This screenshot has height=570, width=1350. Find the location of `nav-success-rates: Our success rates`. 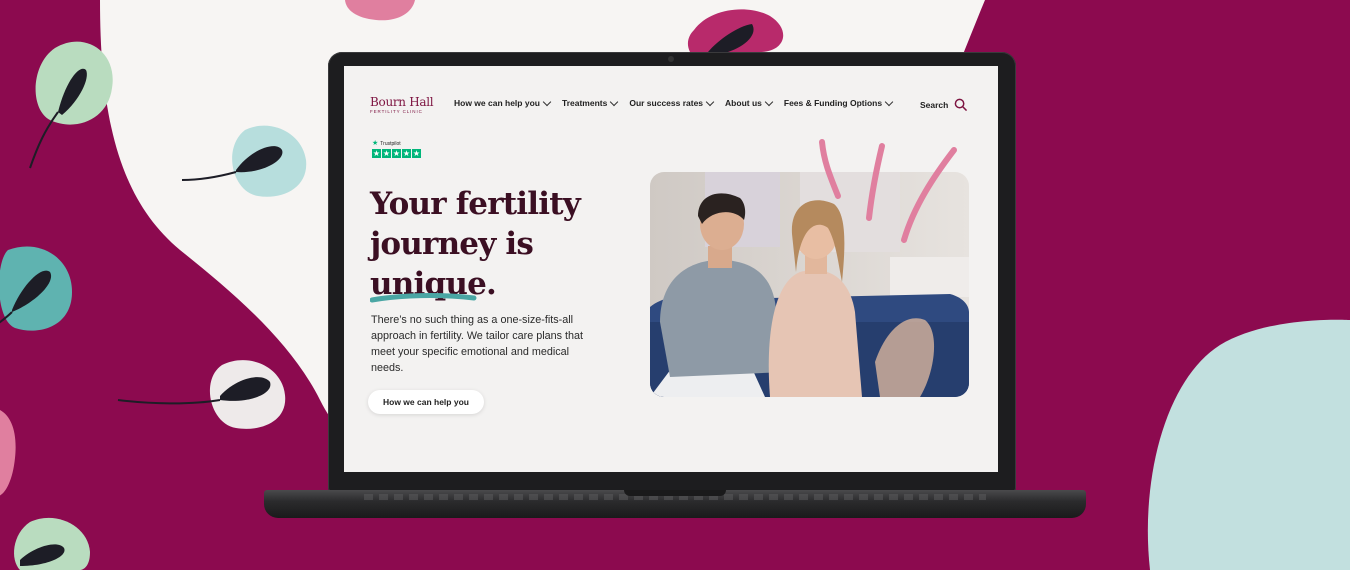

nav-success-rates: Our success rates is located at coordinates (672, 102).